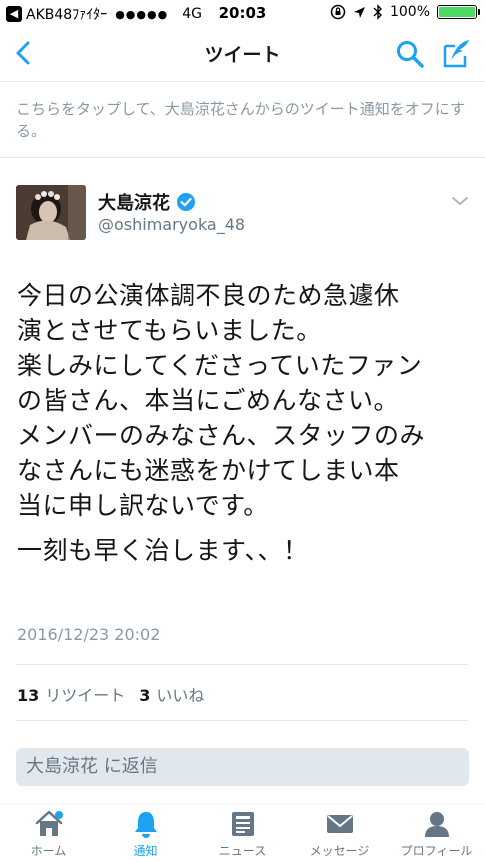 The image size is (485, 862). I want to click on location-icon, so click(359, 12).